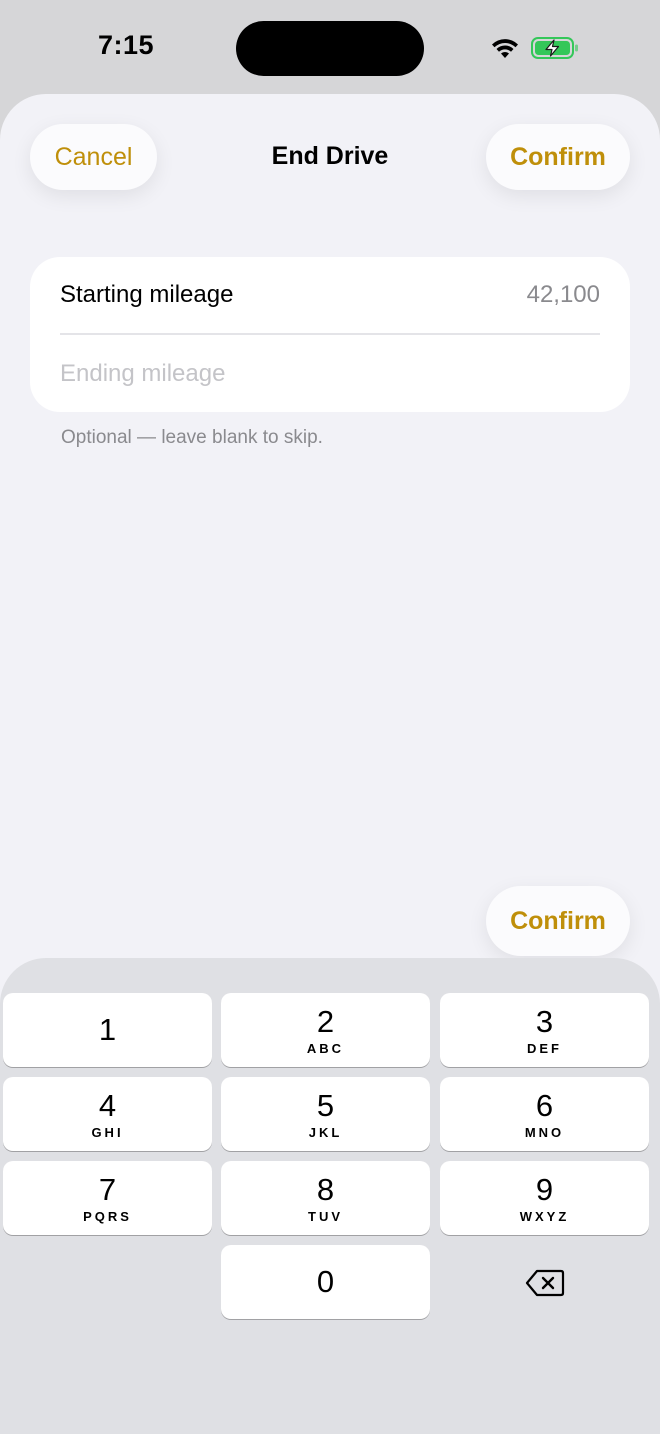 The image size is (660, 1434). I want to click on key-letters: DEF, so click(544, 1048).